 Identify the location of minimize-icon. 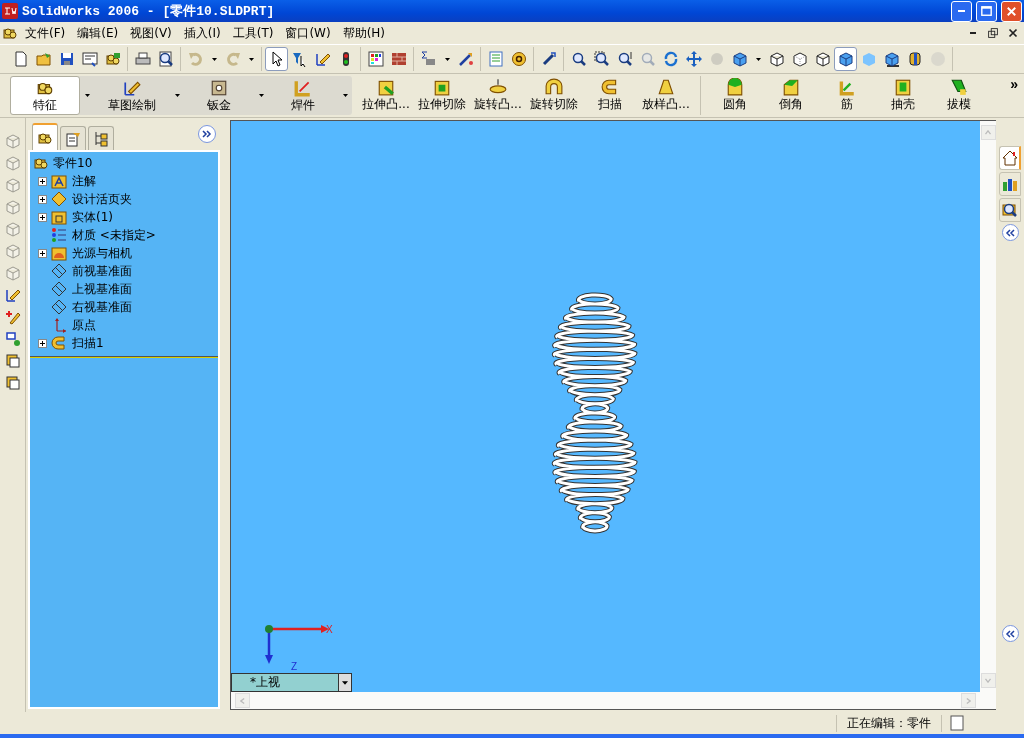
(973, 33).